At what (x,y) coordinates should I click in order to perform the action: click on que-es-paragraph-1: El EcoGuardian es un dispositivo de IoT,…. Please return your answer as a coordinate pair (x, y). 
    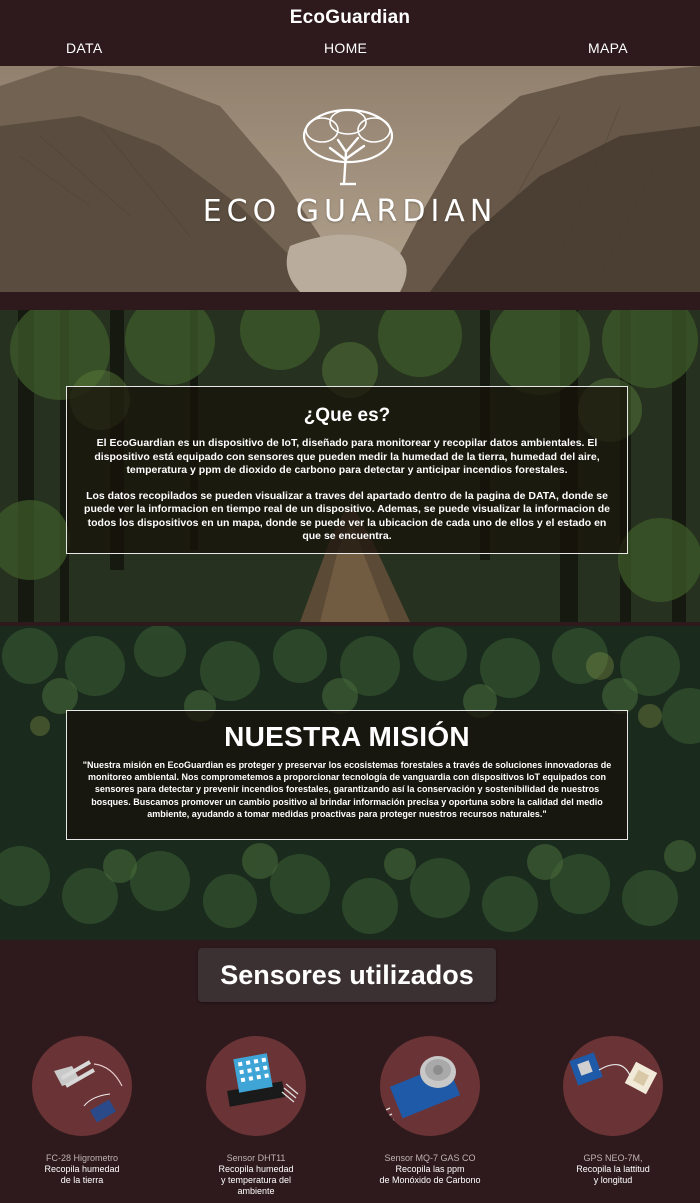
    Looking at the image, I should click on (347, 456).